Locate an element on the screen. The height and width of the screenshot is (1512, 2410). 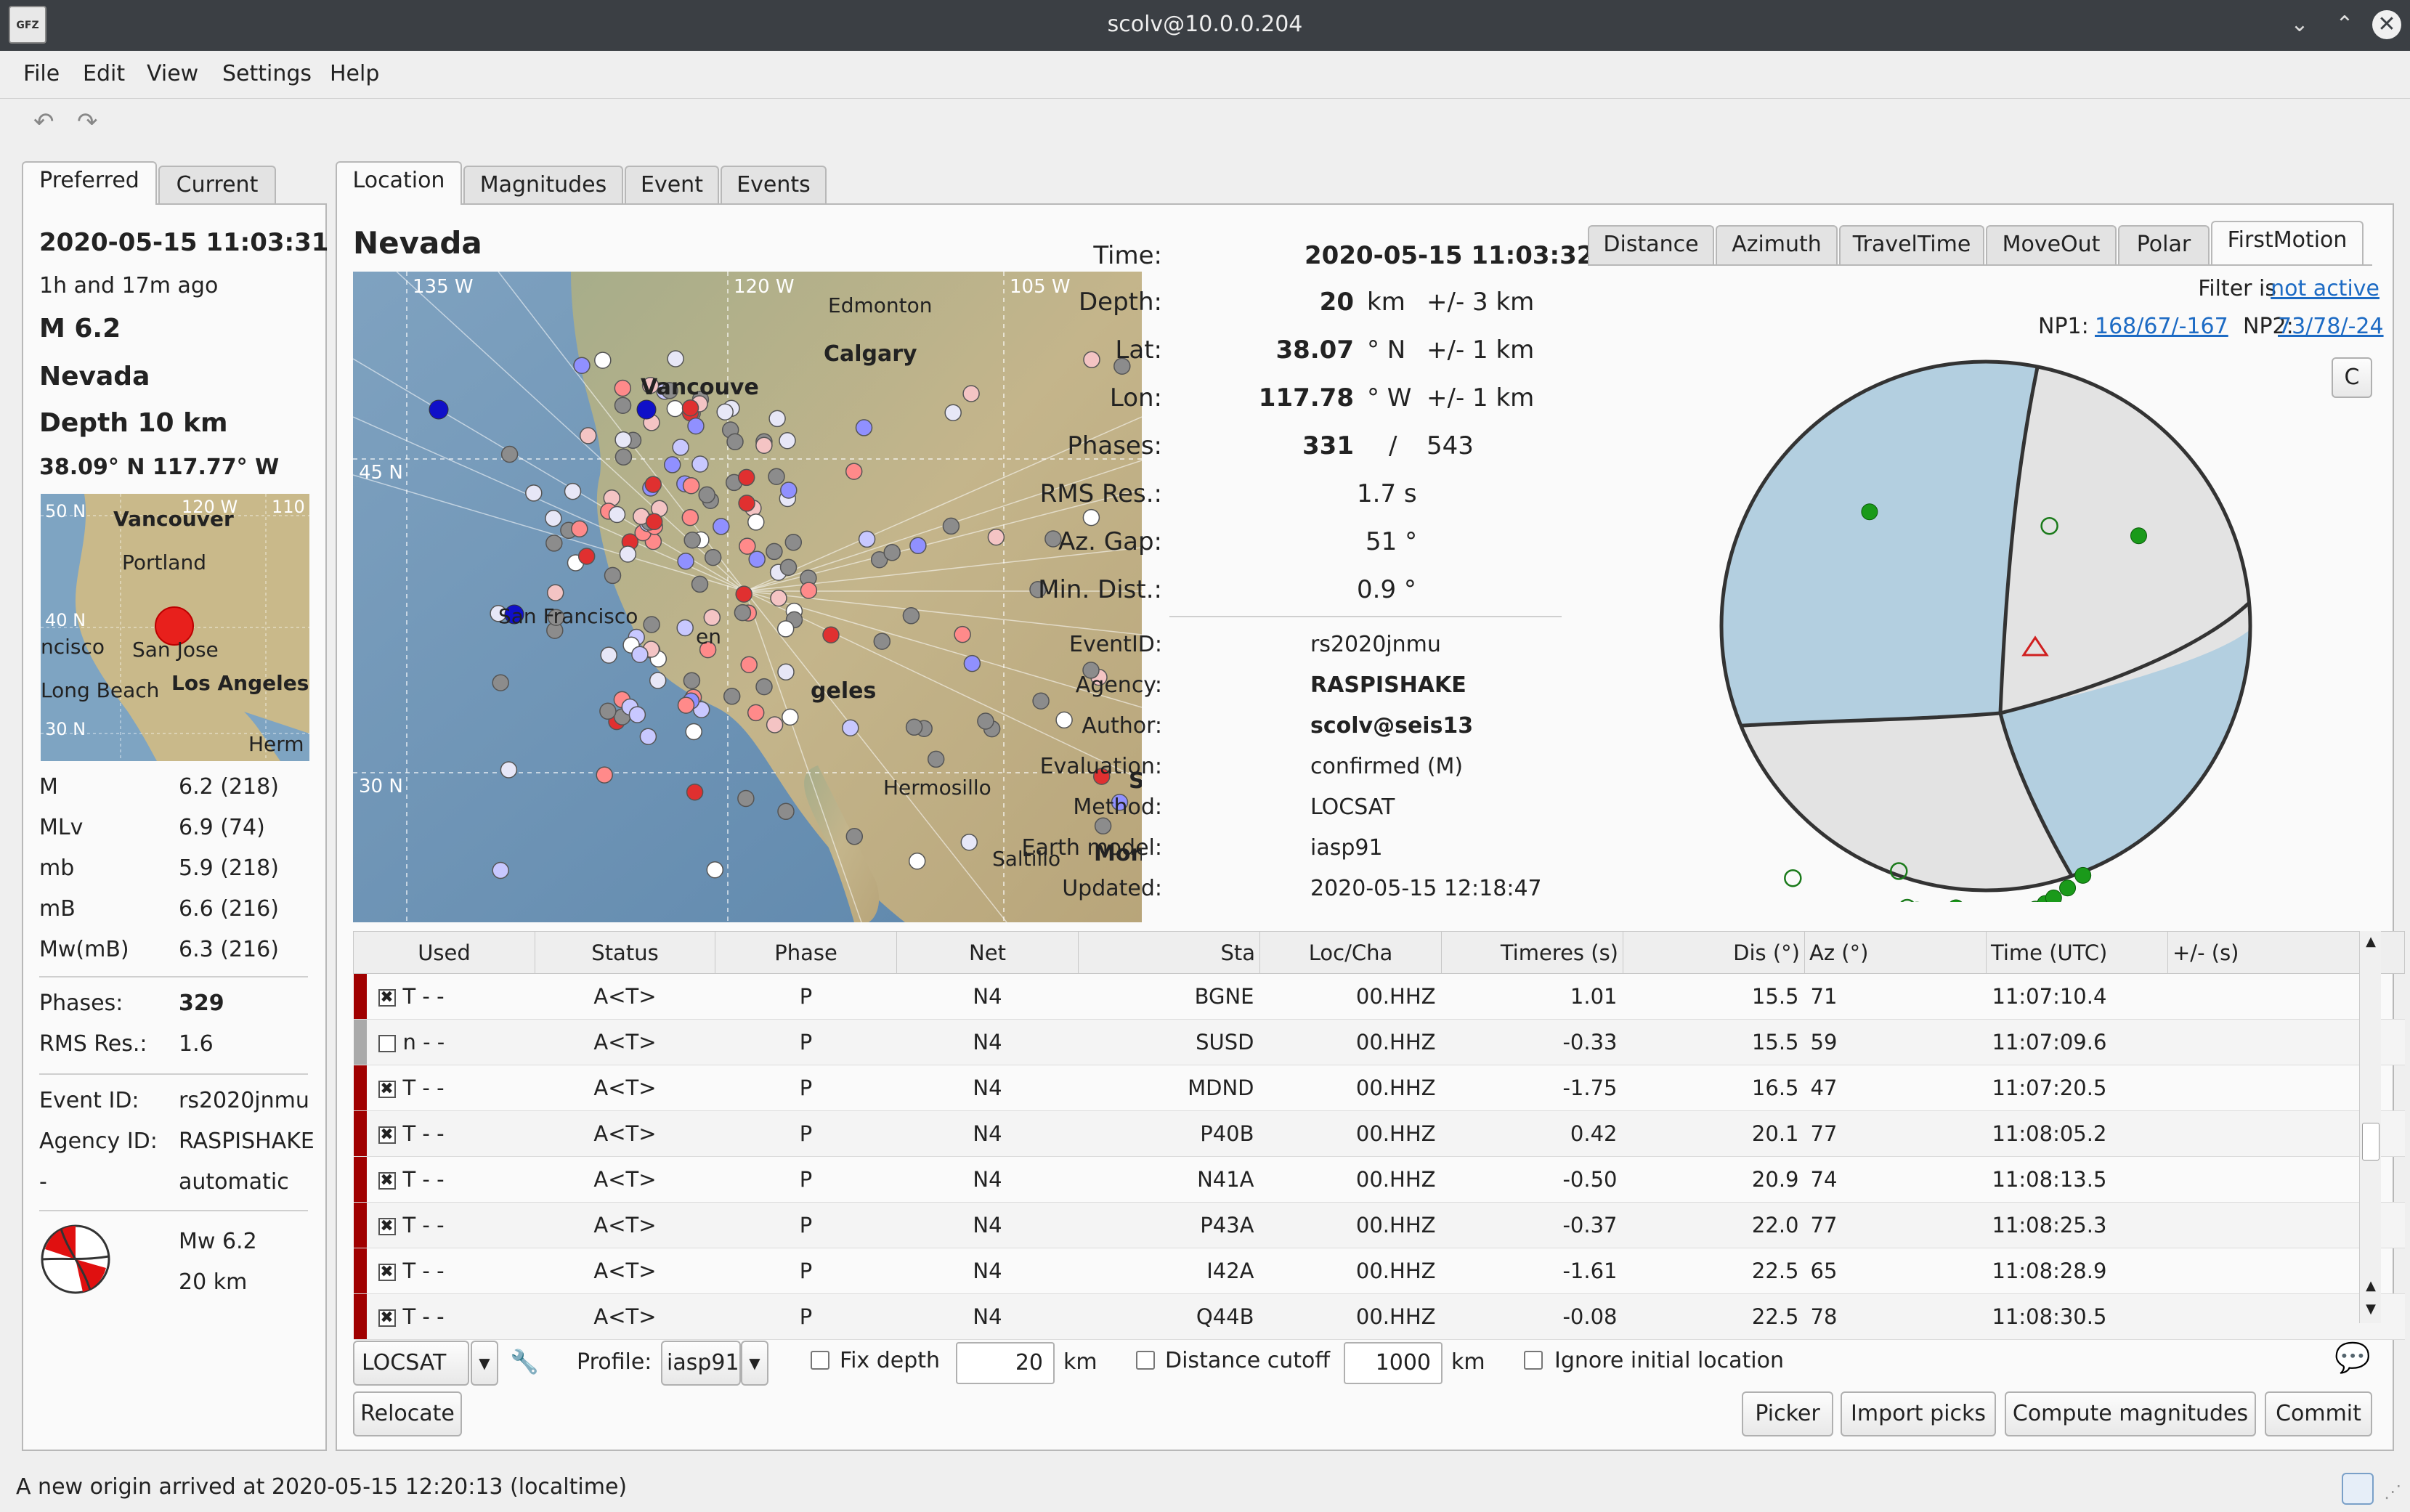
redo-icon: ↷ is located at coordinates (87, 122).